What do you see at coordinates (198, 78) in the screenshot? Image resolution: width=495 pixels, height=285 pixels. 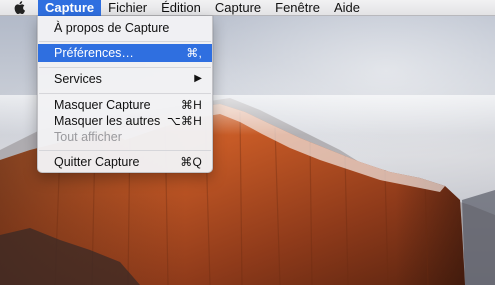 I see `submenu-arrow-icon: ▶` at bounding box center [198, 78].